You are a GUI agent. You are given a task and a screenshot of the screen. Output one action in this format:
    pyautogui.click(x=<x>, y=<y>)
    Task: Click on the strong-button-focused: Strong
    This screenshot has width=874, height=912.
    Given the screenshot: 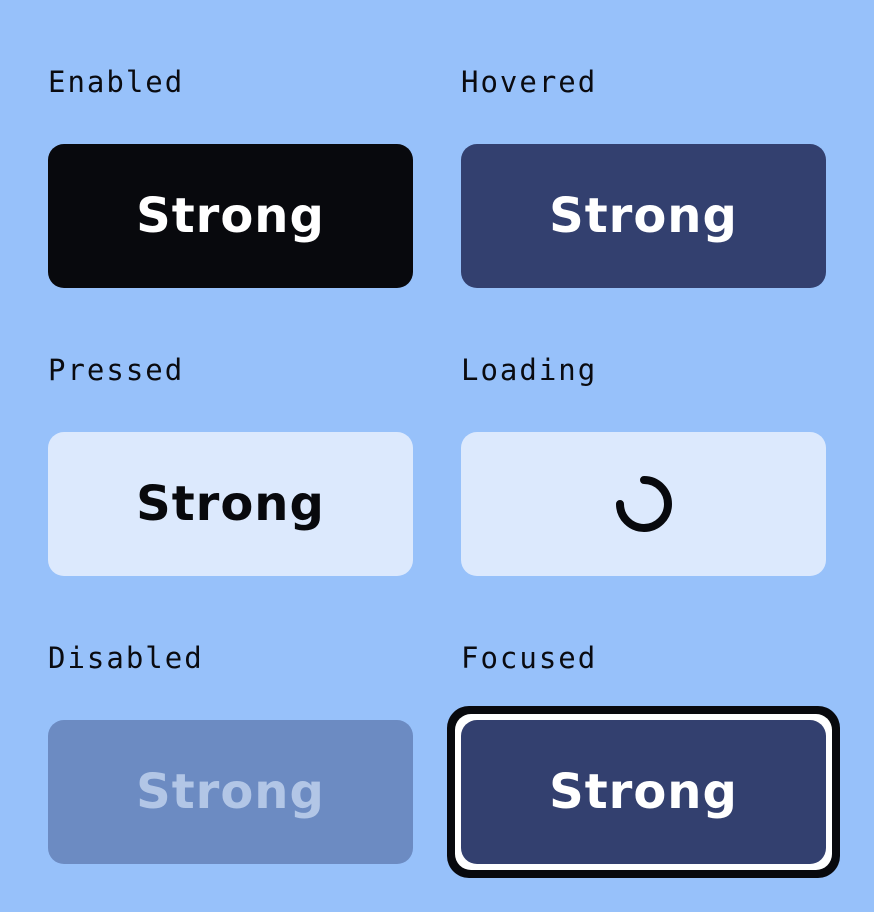 What is the action you would take?
    pyautogui.click(x=643, y=792)
    